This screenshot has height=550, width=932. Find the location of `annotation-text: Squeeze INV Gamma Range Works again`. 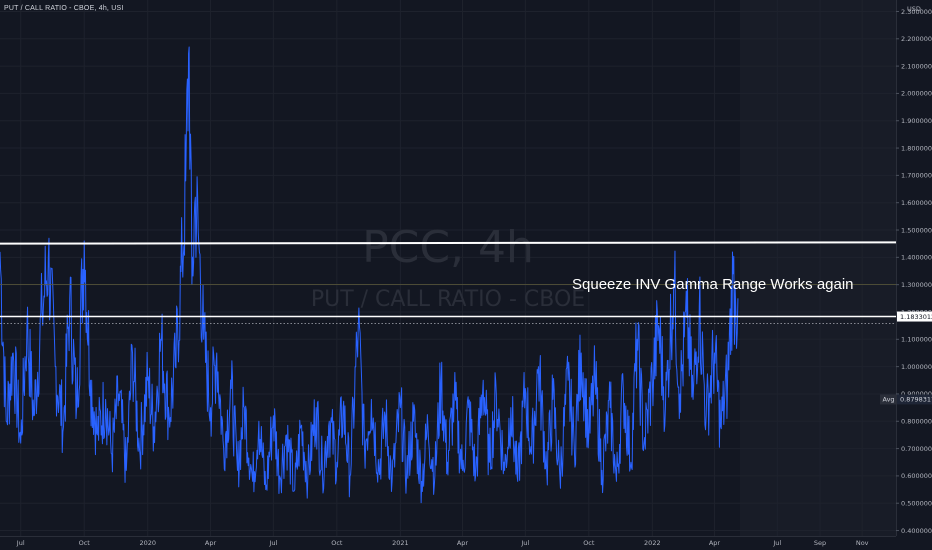

annotation-text: Squeeze INV Gamma Range Works again is located at coordinates (713, 284).